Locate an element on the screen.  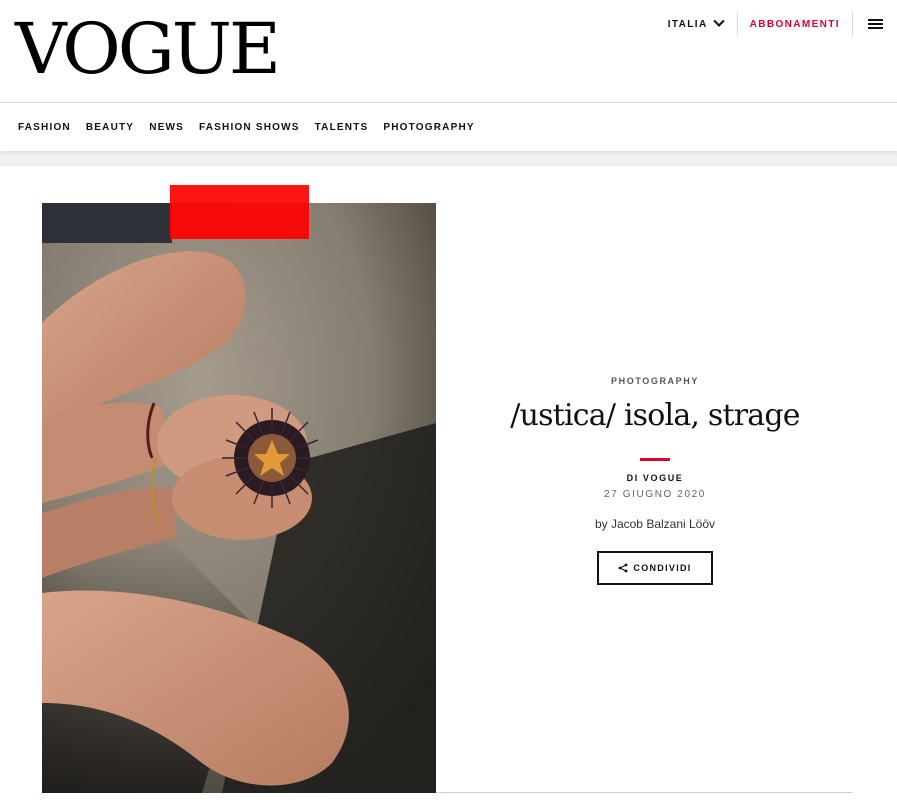
subscribe-link: ABBONAMENTI is located at coordinates (795, 24).